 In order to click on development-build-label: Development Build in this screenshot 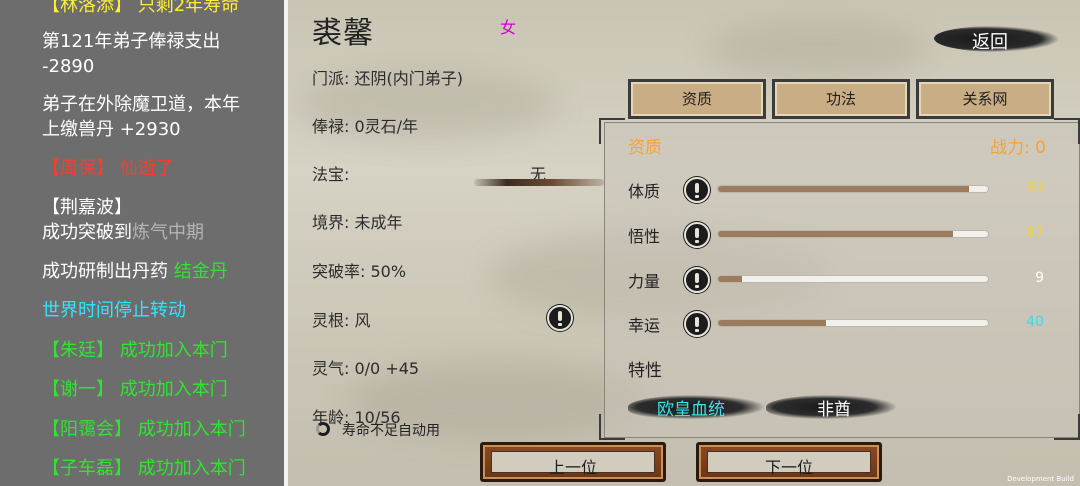, I will do `click(1040, 479)`.